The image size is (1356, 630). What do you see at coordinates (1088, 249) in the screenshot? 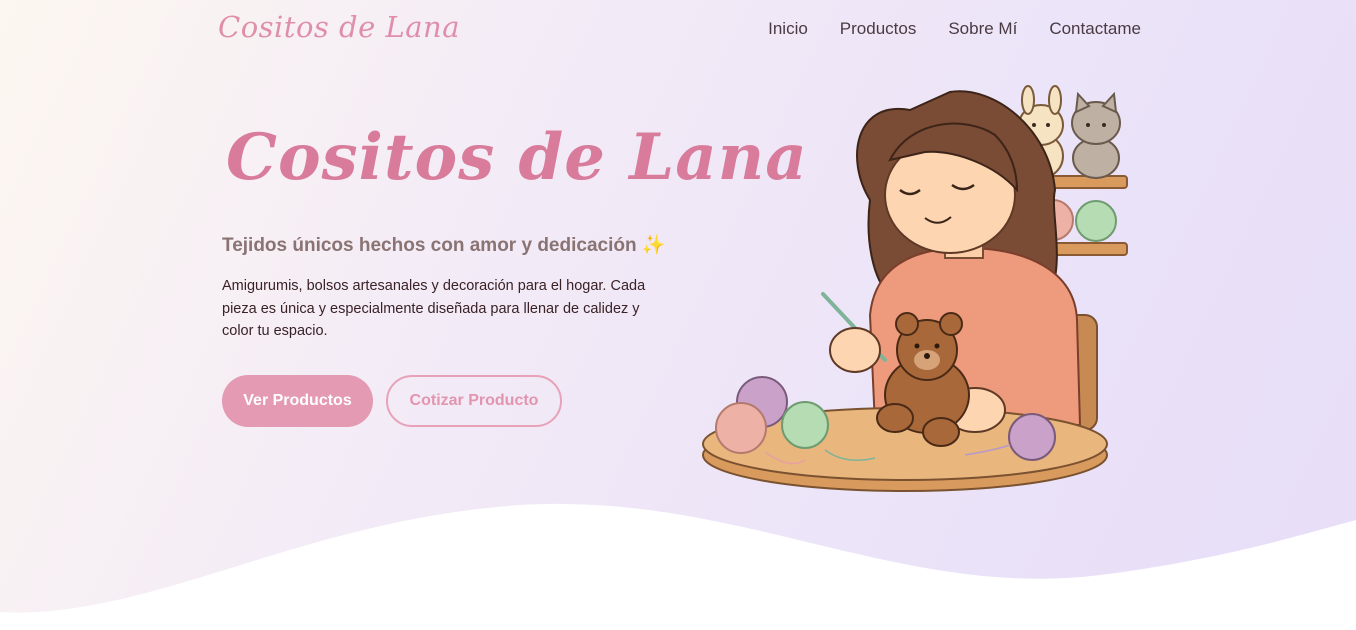
I see `shelf-bottom` at bounding box center [1088, 249].